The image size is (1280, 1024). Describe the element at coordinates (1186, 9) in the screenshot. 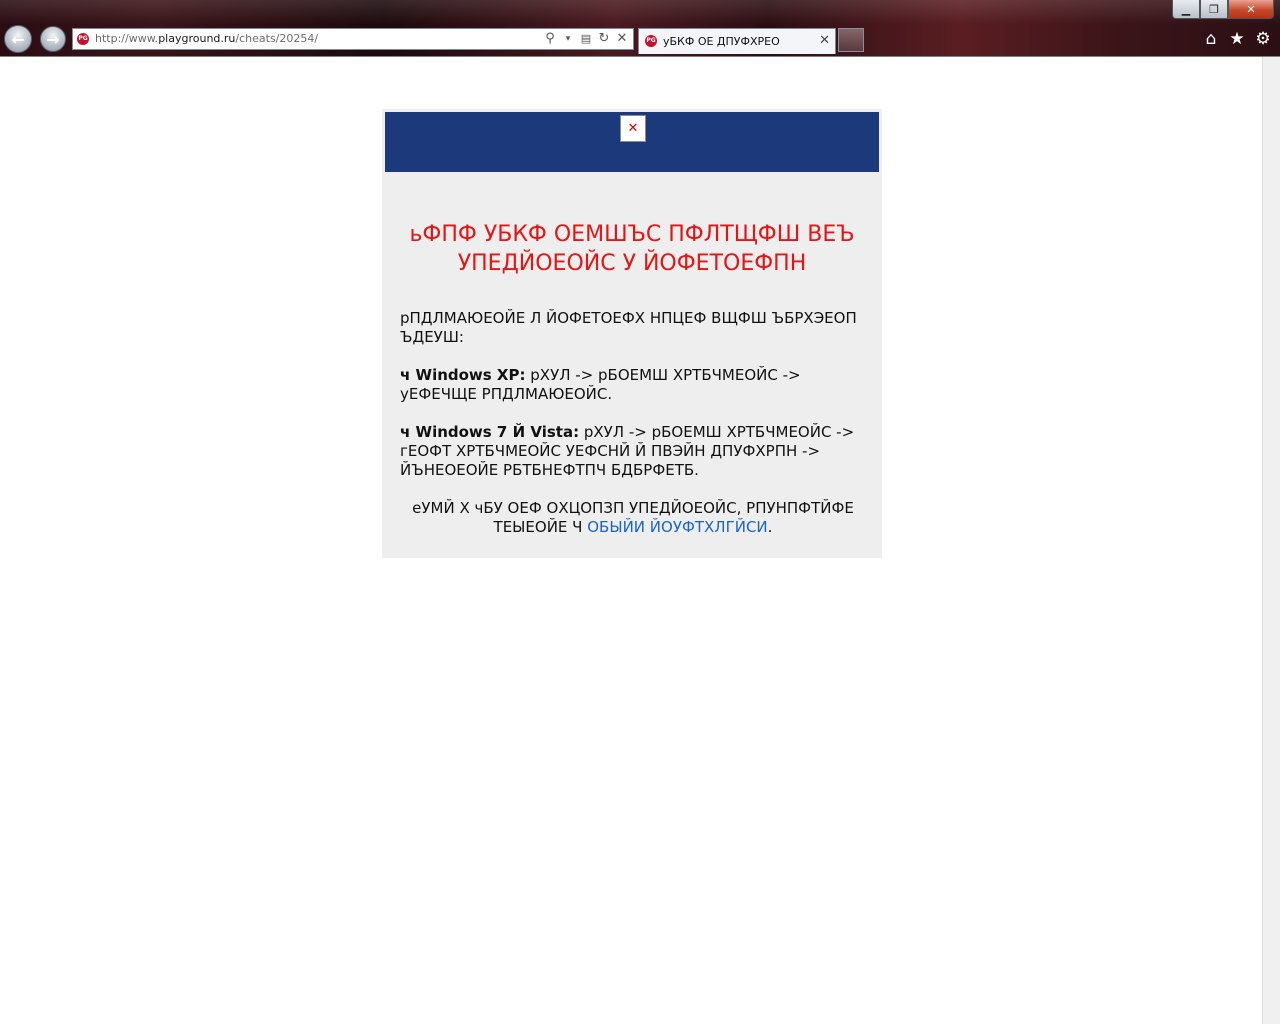

I see `minimize-button: ▁` at that location.